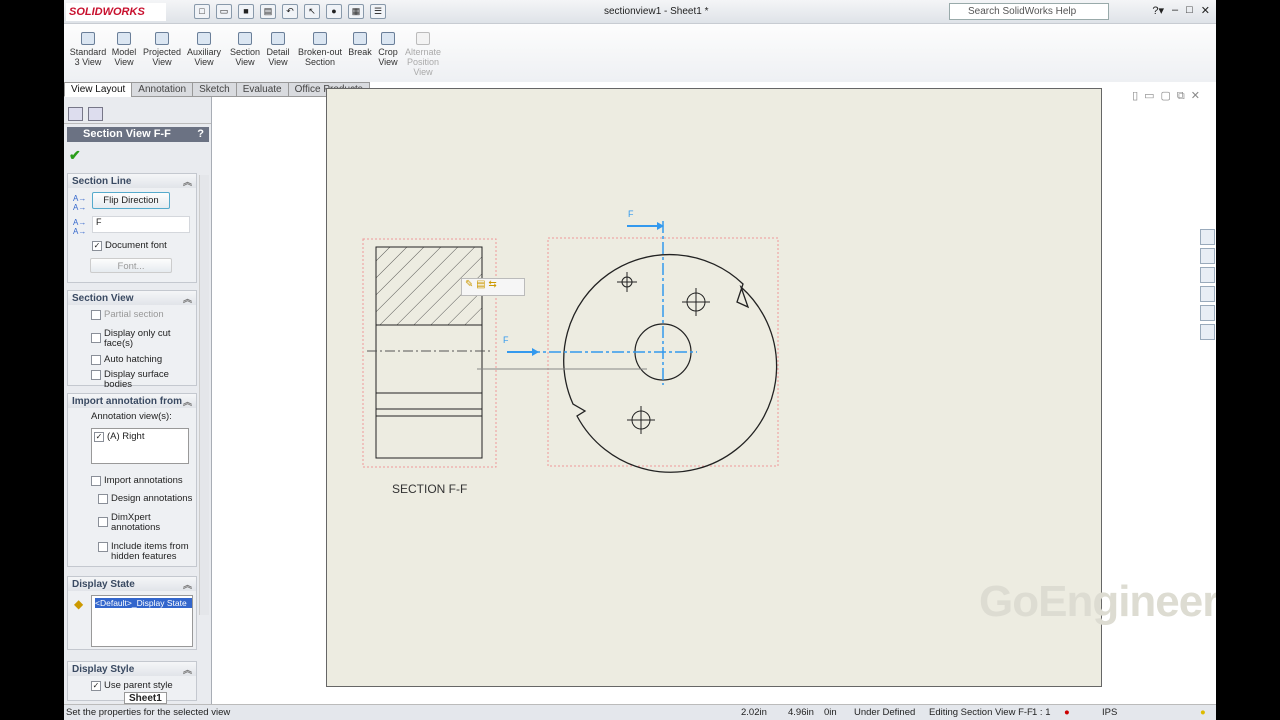 The width and height of the screenshot is (1280, 720). Describe the element at coordinates (124, 49) in the screenshot. I see `model-view-button: Model View` at that location.